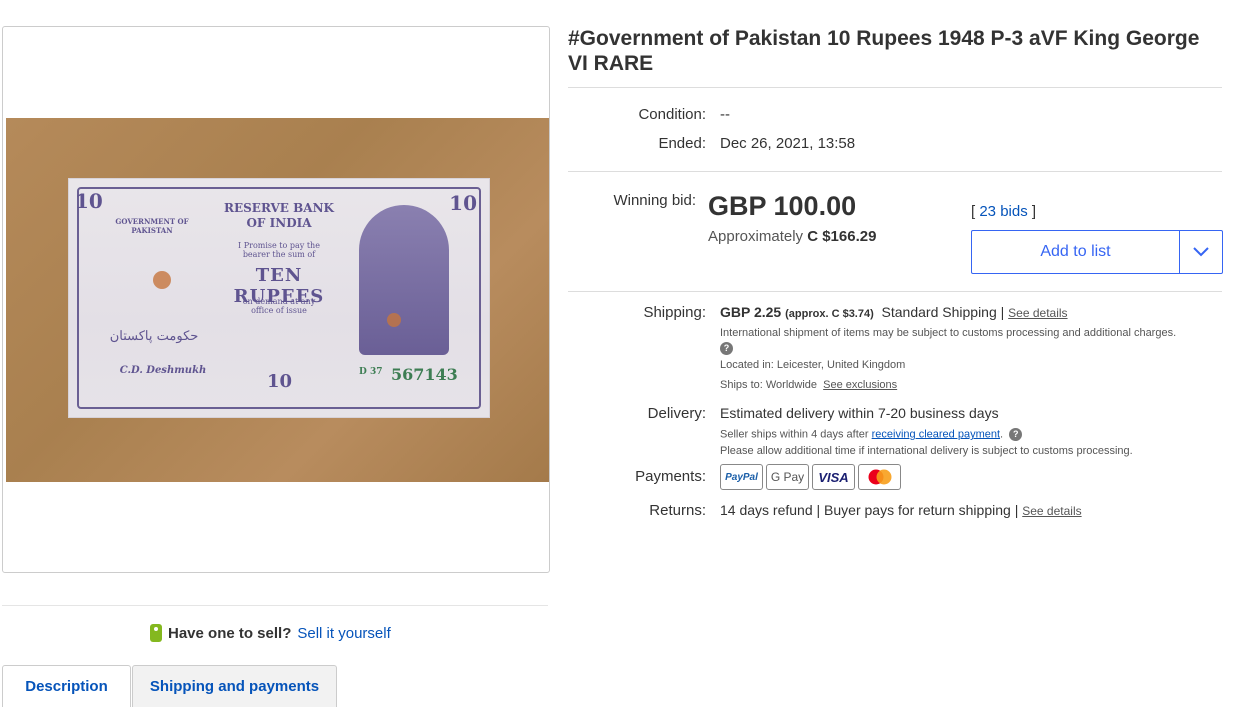 The image size is (1233, 707). I want to click on shipping-method: Standard Shipping, so click(939, 312).